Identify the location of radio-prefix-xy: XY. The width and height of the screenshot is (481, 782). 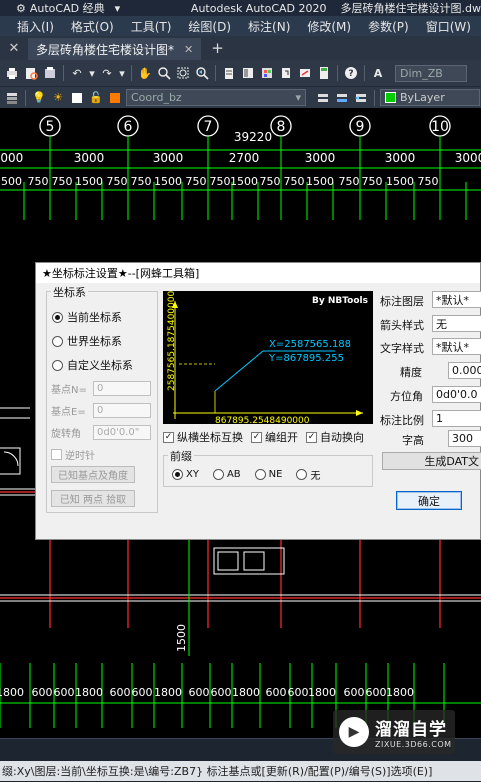
(185, 474).